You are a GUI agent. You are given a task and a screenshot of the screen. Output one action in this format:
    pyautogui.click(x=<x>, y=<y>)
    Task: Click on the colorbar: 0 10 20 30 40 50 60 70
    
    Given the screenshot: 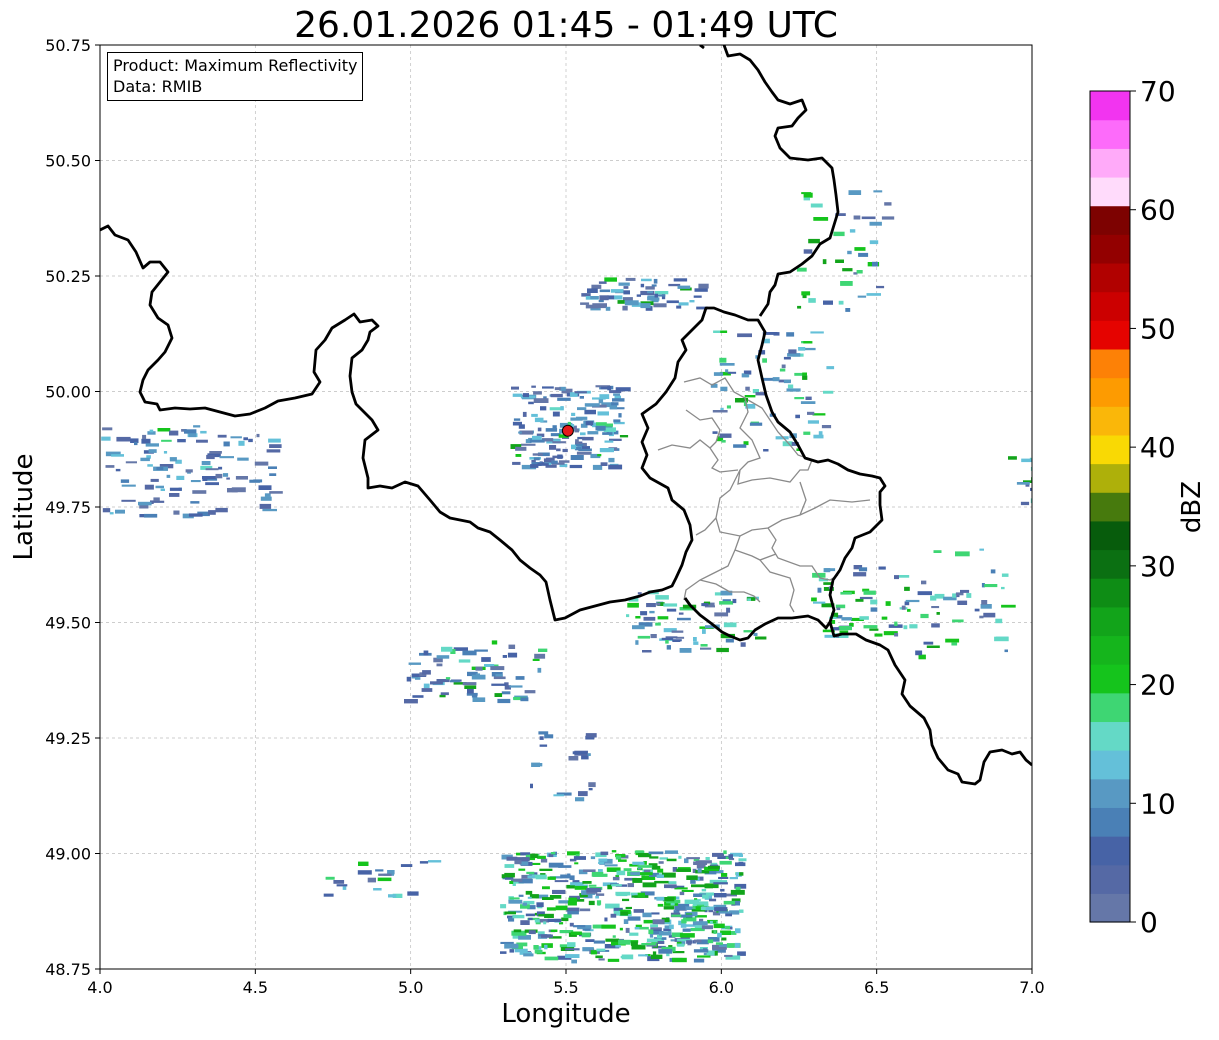 What is the action you would take?
    pyautogui.click(x=1132, y=507)
    